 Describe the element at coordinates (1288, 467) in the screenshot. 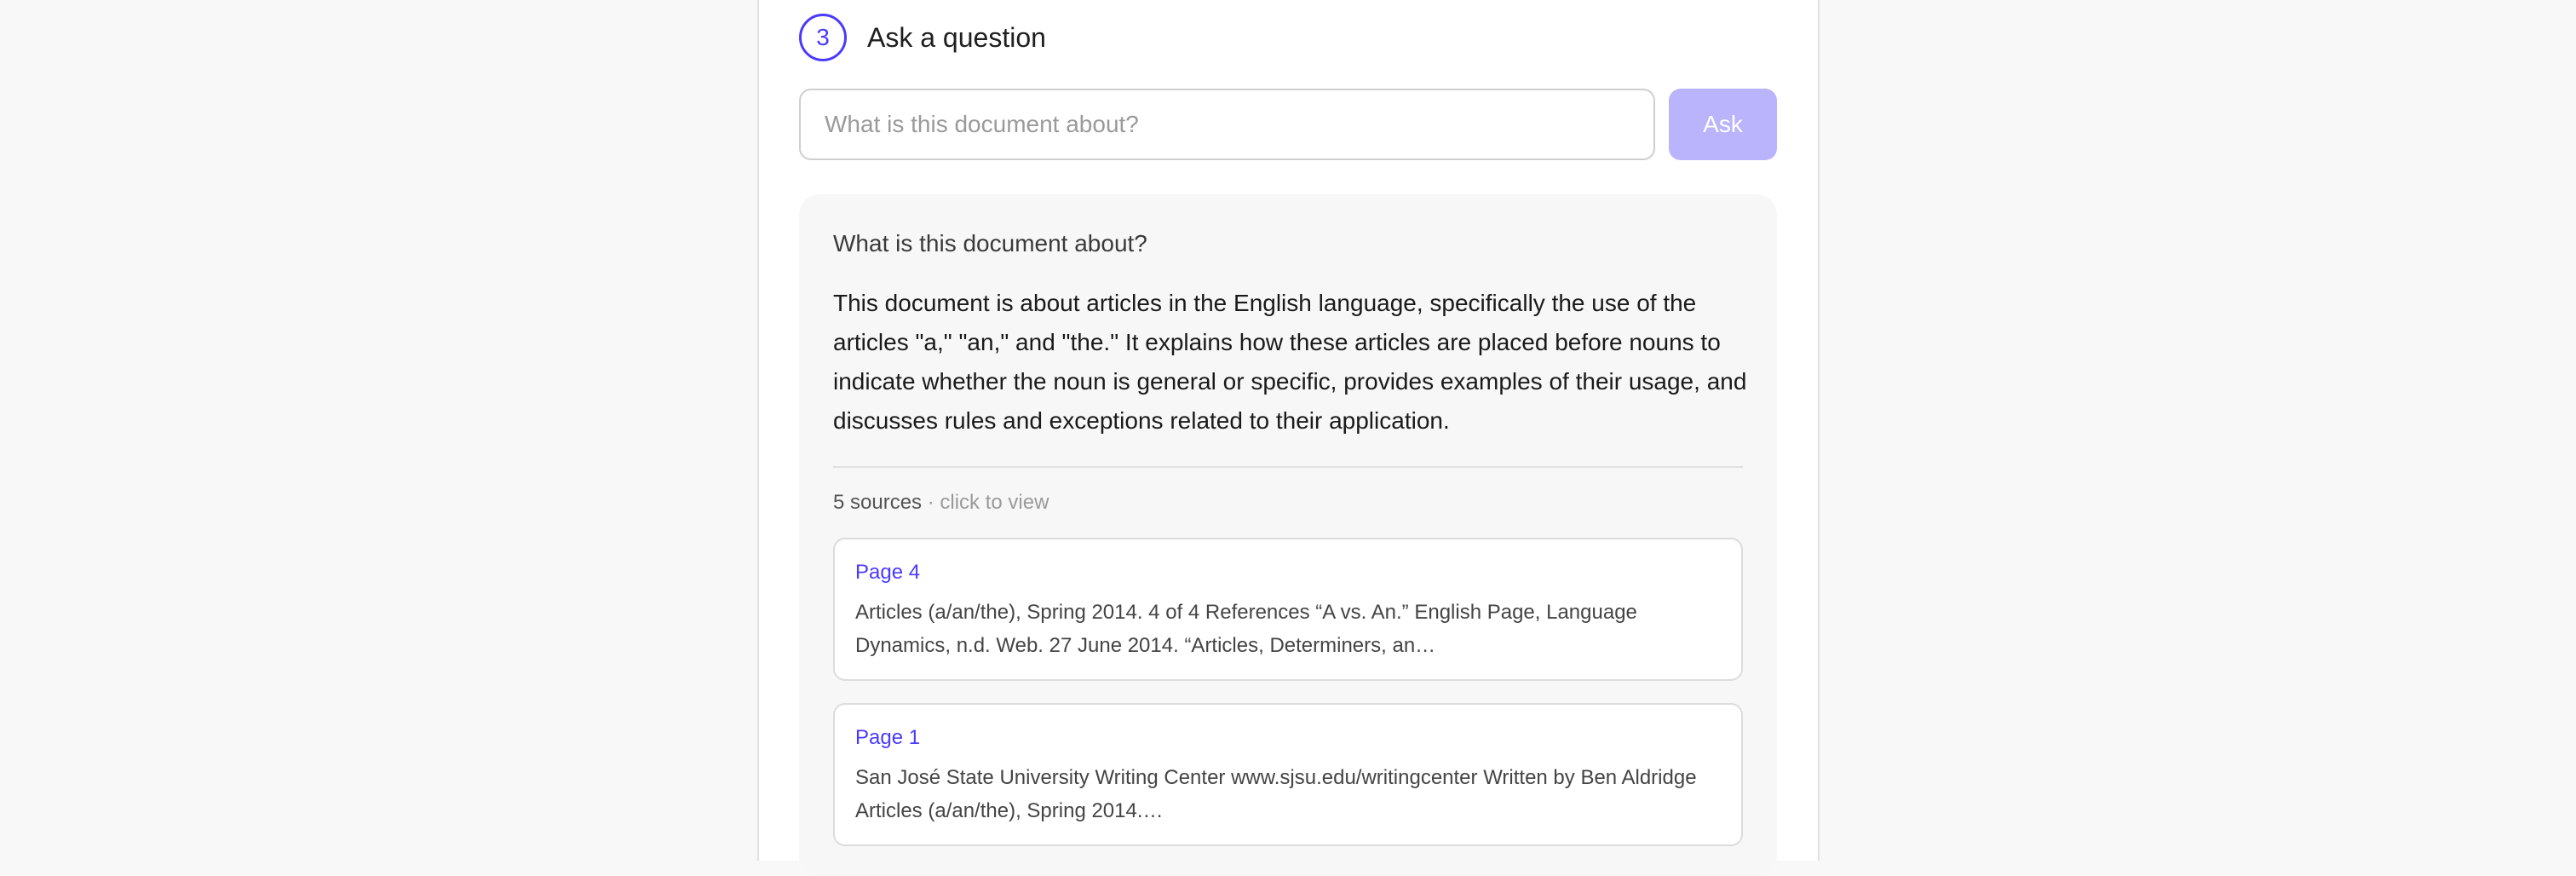

I see `divider` at that location.